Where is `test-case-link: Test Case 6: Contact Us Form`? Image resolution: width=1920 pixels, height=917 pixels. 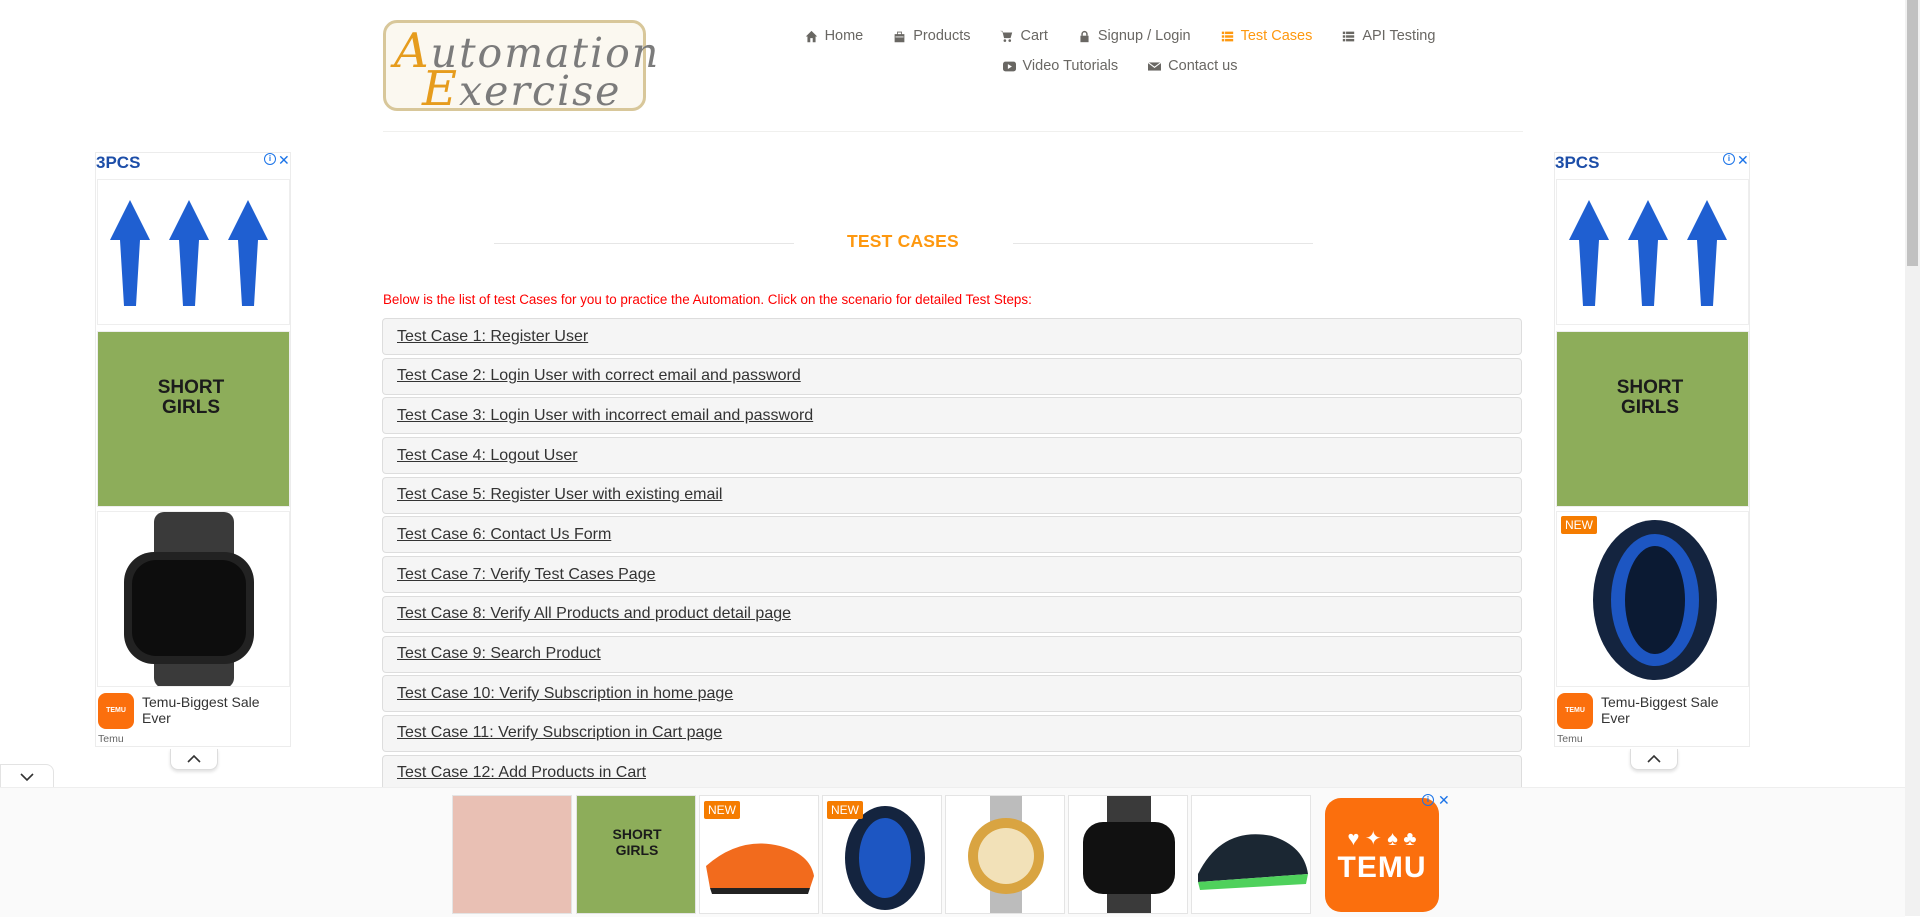 test-case-link: Test Case 6: Contact Us Form is located at coordinates (504, 535).